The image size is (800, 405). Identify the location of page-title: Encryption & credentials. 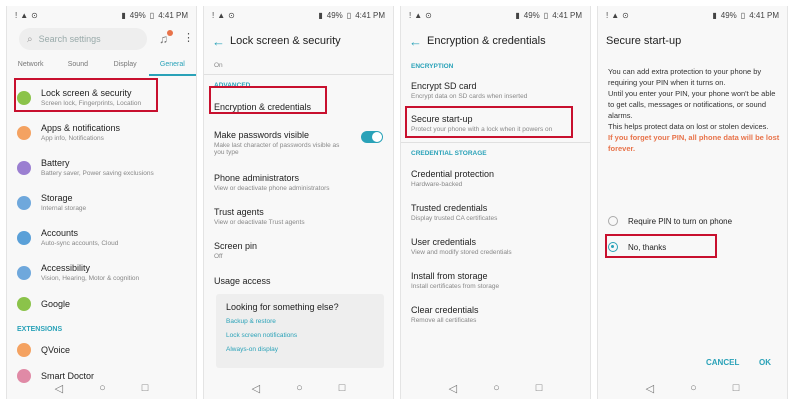
(486, 41).